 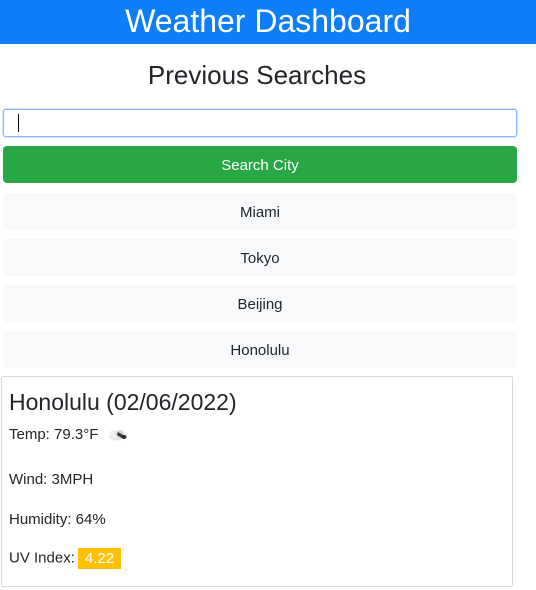 What do you see at coordinates (54, 434) in the screenshot?
I see `temperature-text: Temp: 79.3°F` at bounding box center [54, 434].